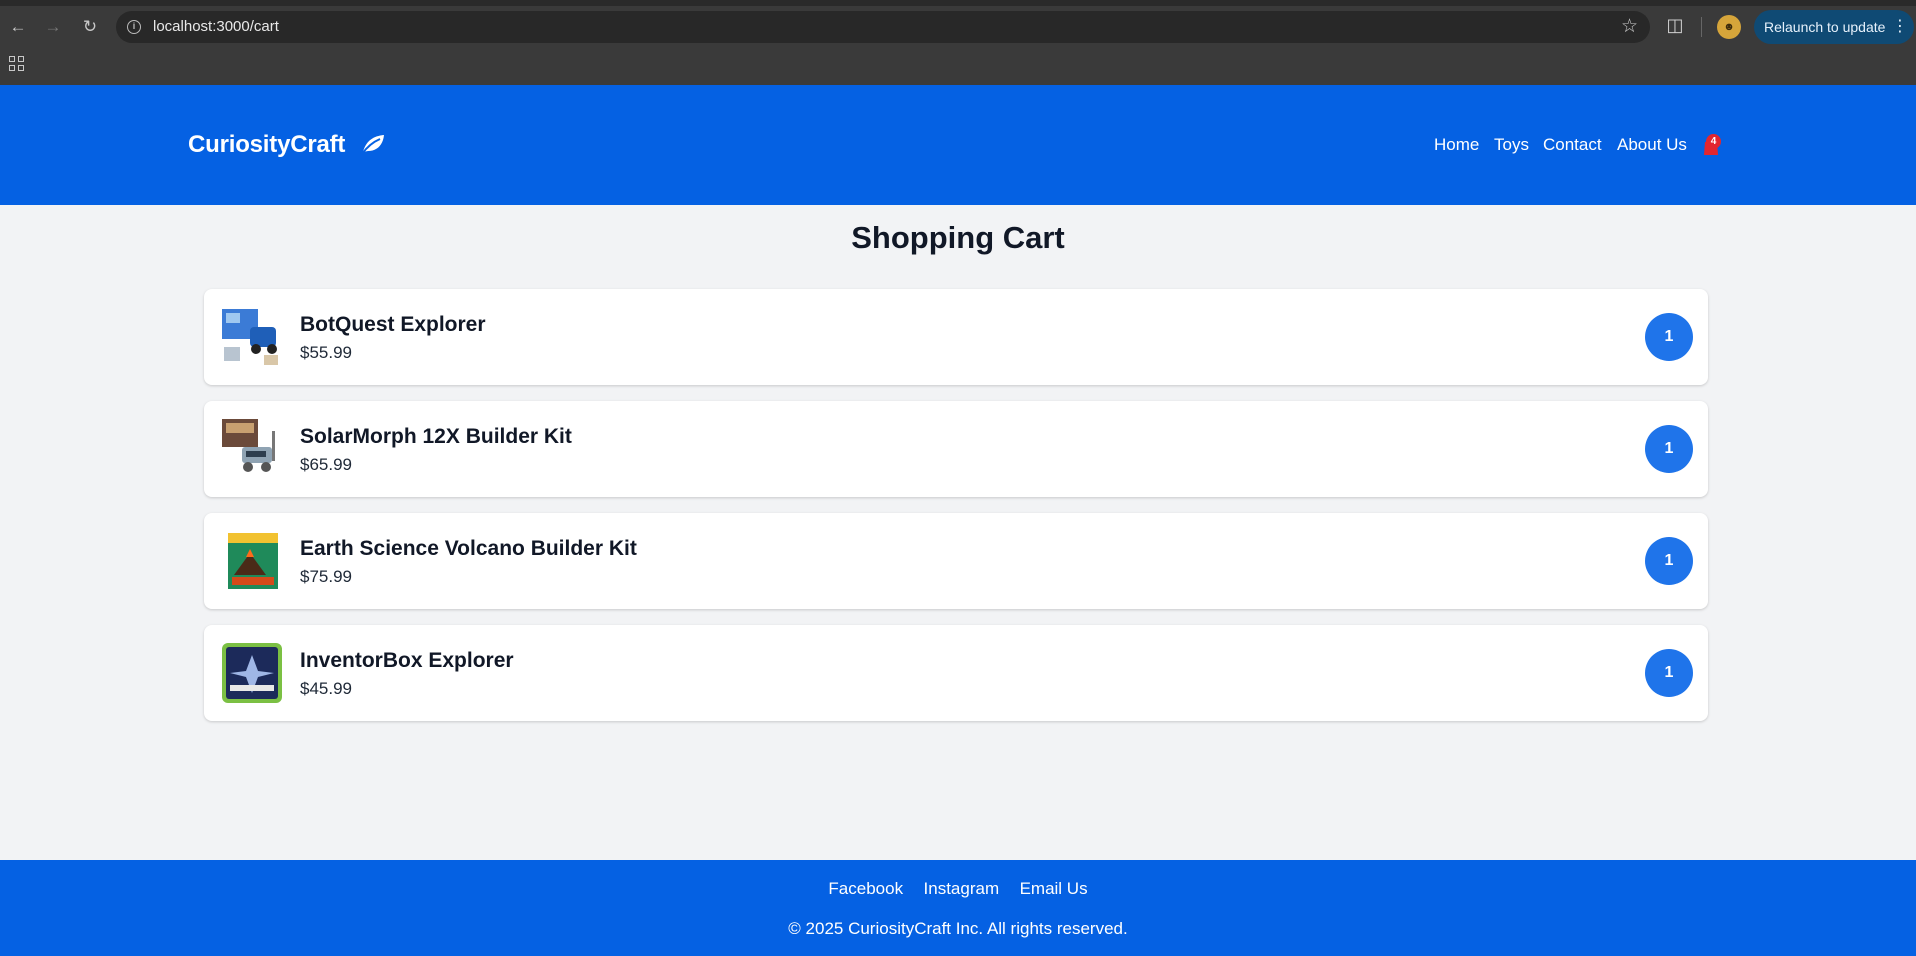  What do you see at coordinates (956, 449) in the screenshot?
I see `cart-item: SolarMorph 12X Builder Kit $65.99 1` at bounding box center [956, 449].